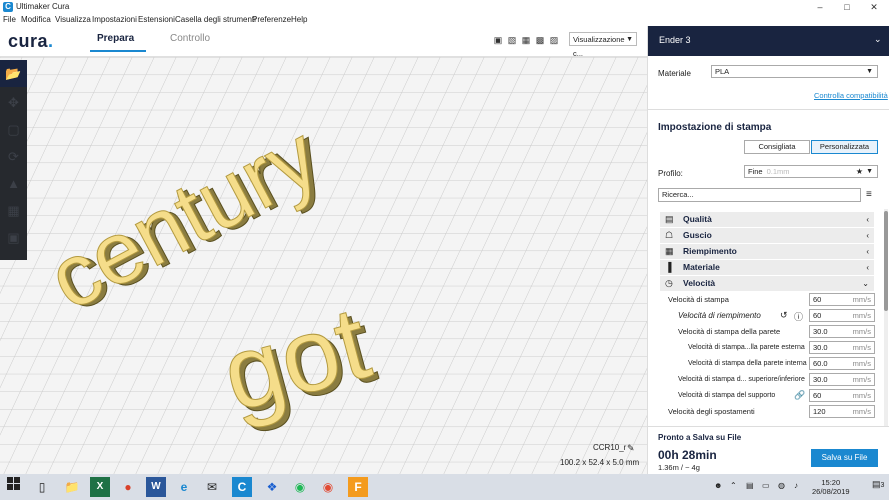 Image resolution: width=889 pixels, height=500 pixels. I want to click on battery-icon: ▭, so click(766, 485).